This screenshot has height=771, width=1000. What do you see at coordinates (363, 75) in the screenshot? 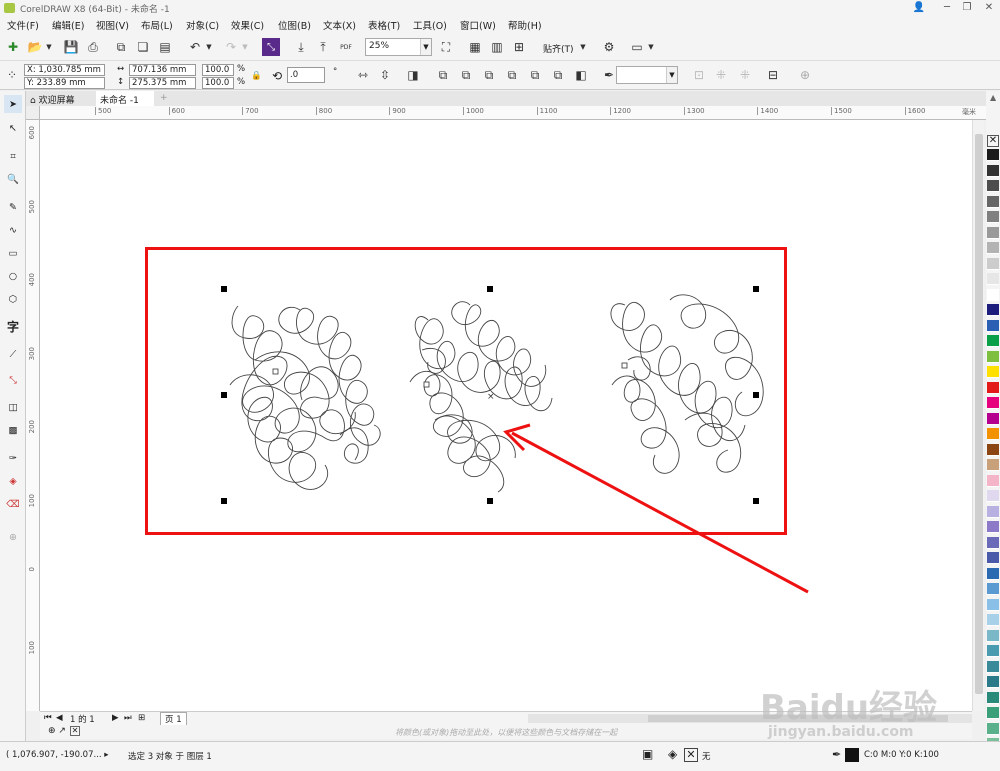
I see `mirror-horizontal-icon: ⇿` at bounding box center [363, 75].